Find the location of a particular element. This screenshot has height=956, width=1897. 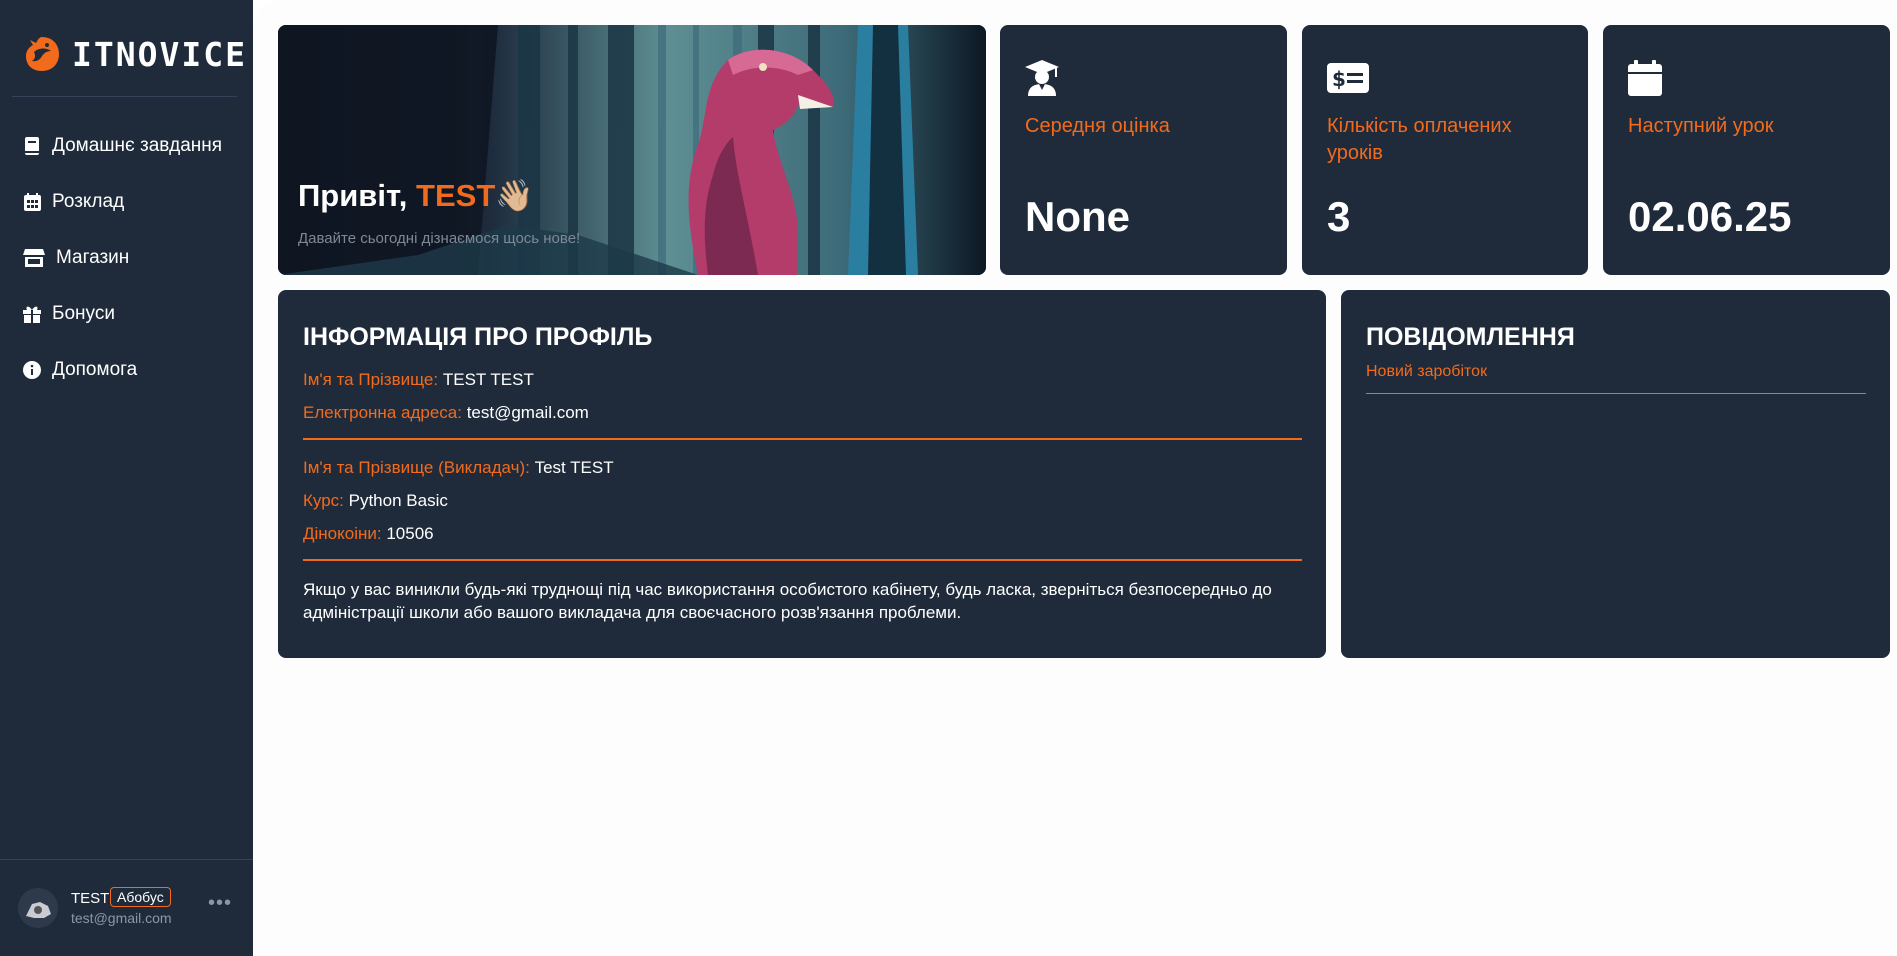

user-profile: TEST Абобус test@gmail.com ••• is located at coordinates (129, 911).